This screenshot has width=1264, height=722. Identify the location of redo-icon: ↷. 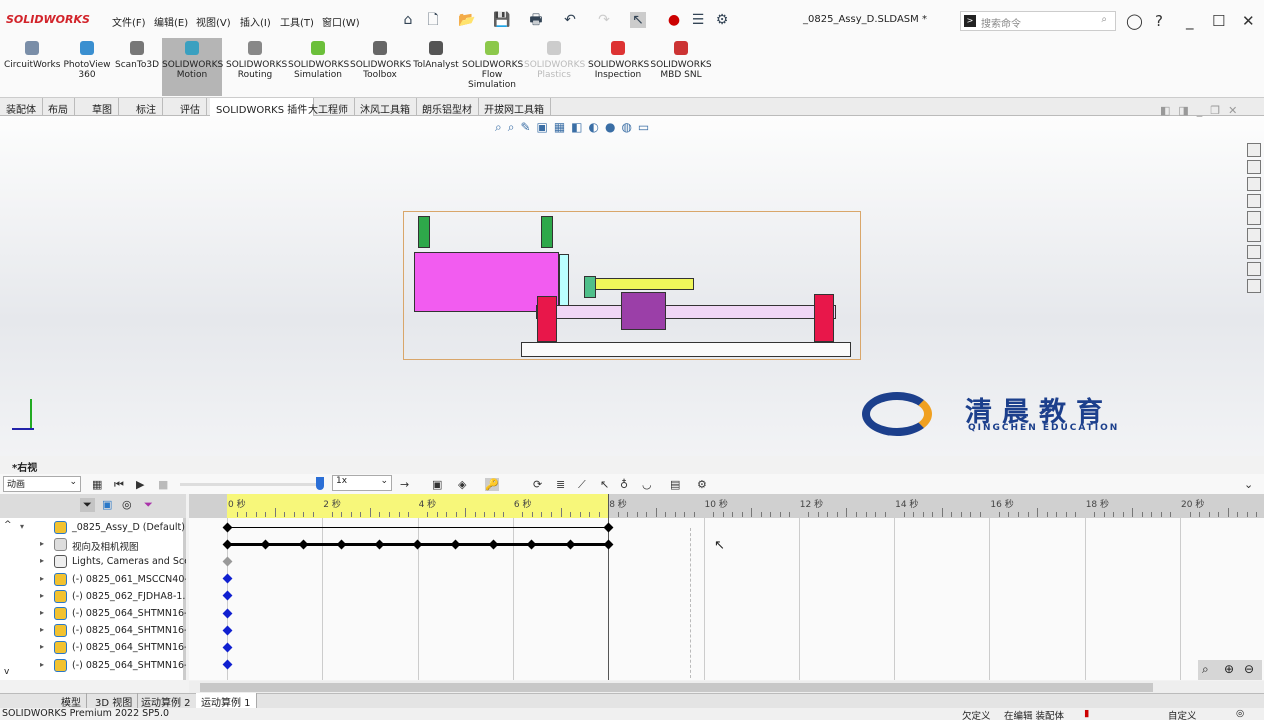
(604, 20).